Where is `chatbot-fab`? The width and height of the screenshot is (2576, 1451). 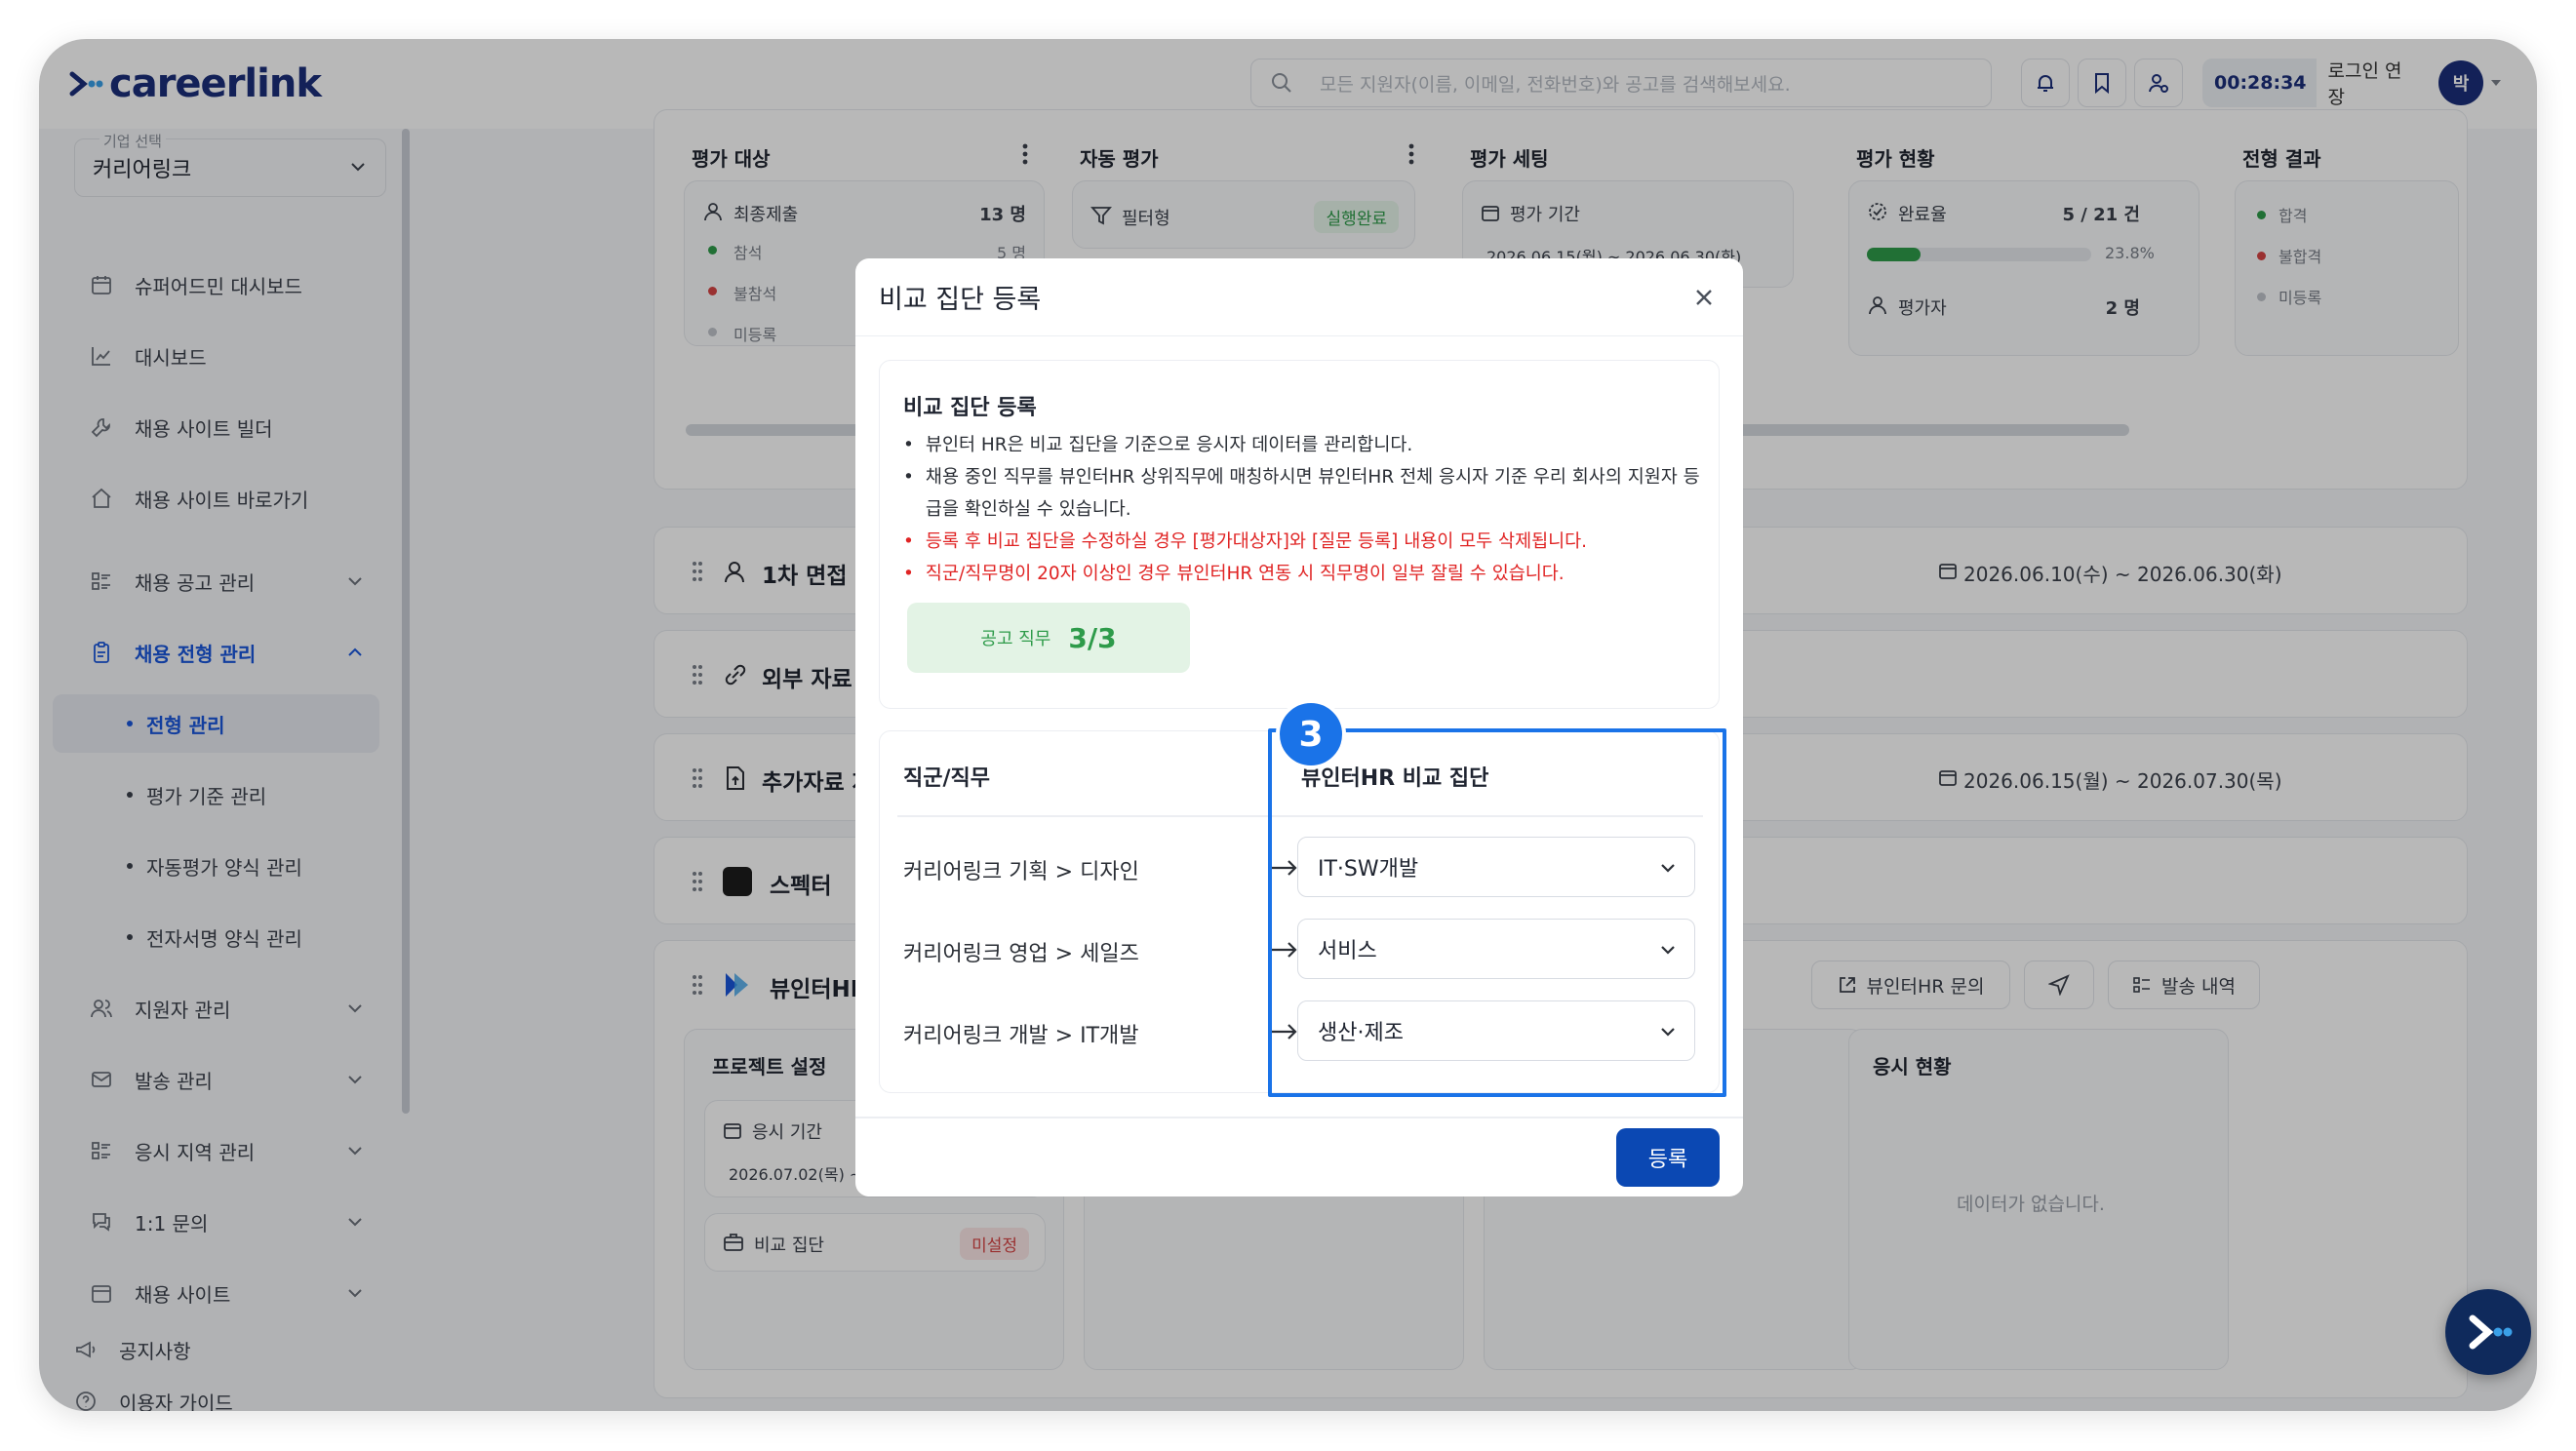 chatbot-fab is located at coordinates (2488, 1332).